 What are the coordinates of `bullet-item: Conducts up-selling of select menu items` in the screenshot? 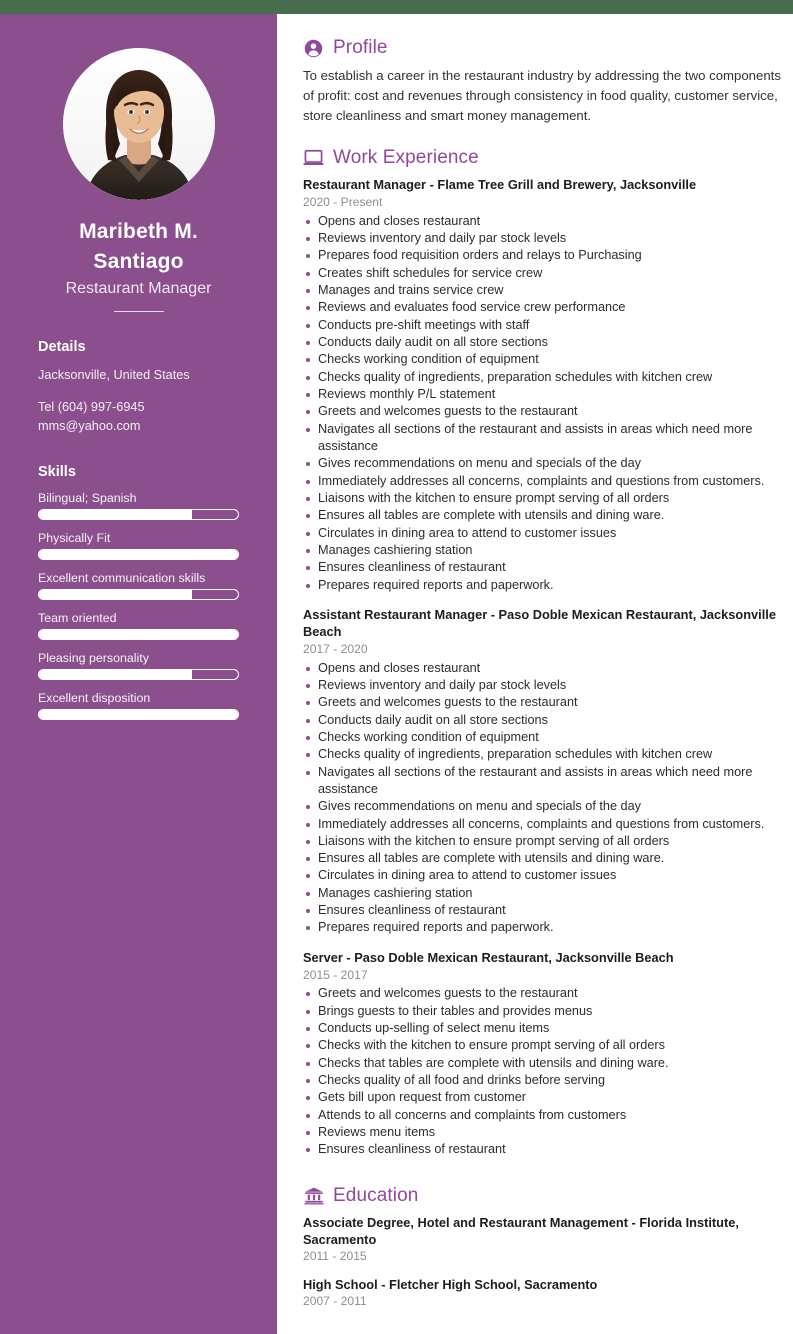 It's located at (542, 1028).